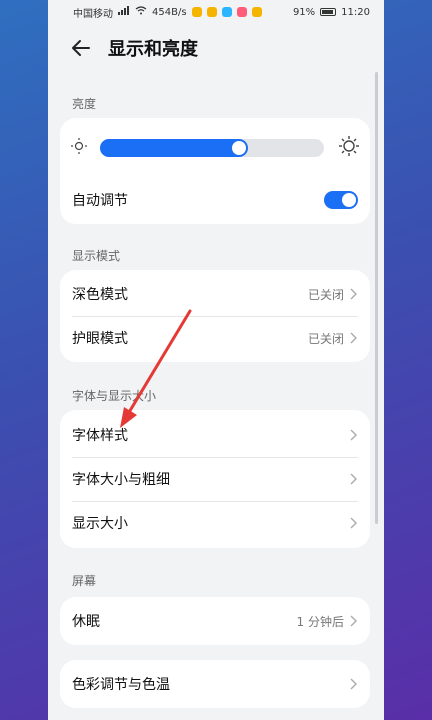  I want to click on display-size-label: 显示大小, so click(100, 524).